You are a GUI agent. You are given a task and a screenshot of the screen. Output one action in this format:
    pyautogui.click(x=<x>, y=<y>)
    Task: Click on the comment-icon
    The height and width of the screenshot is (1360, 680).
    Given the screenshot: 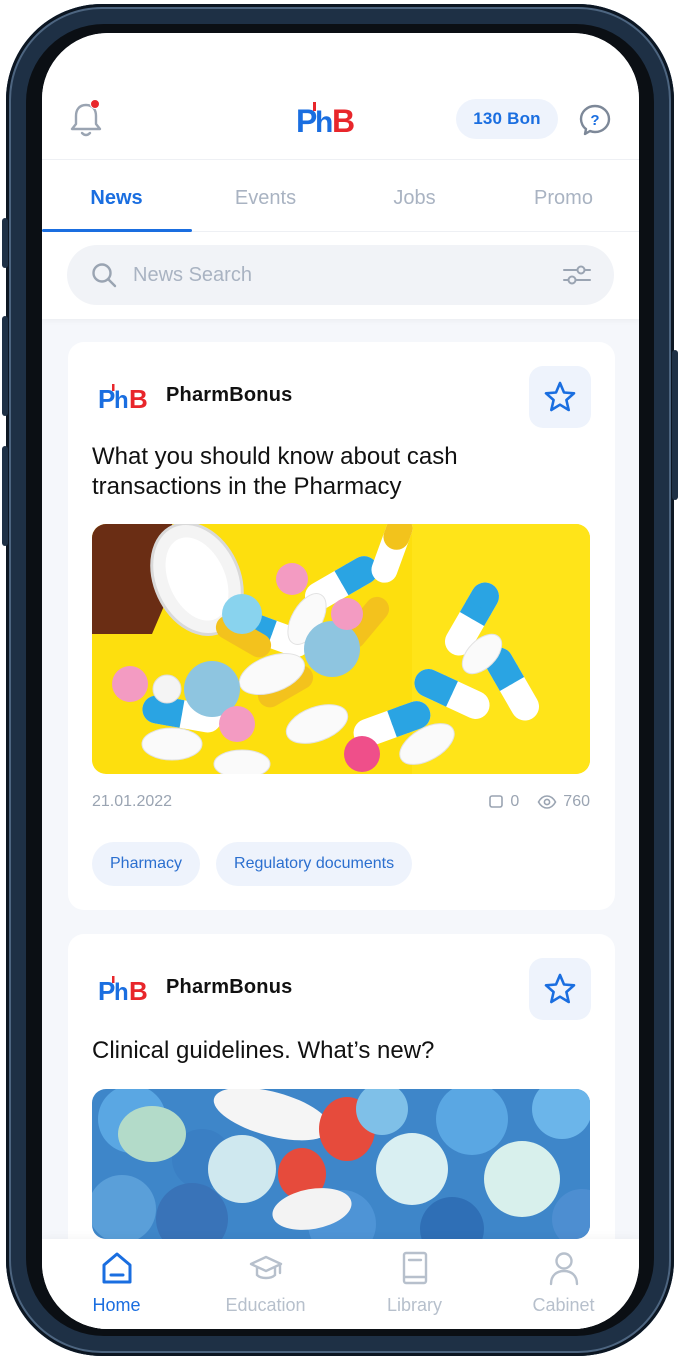 What is the action you would take?
    pyautogui.click(x=496, y=801)
    